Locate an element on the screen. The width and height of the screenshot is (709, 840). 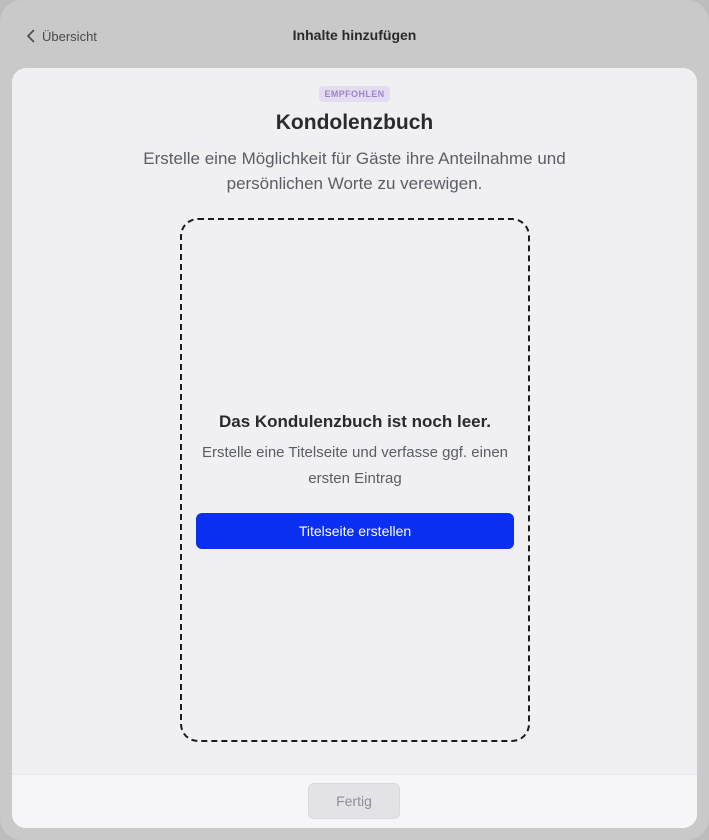
footer-bar: Fertig is located at coordinates (354, 801).